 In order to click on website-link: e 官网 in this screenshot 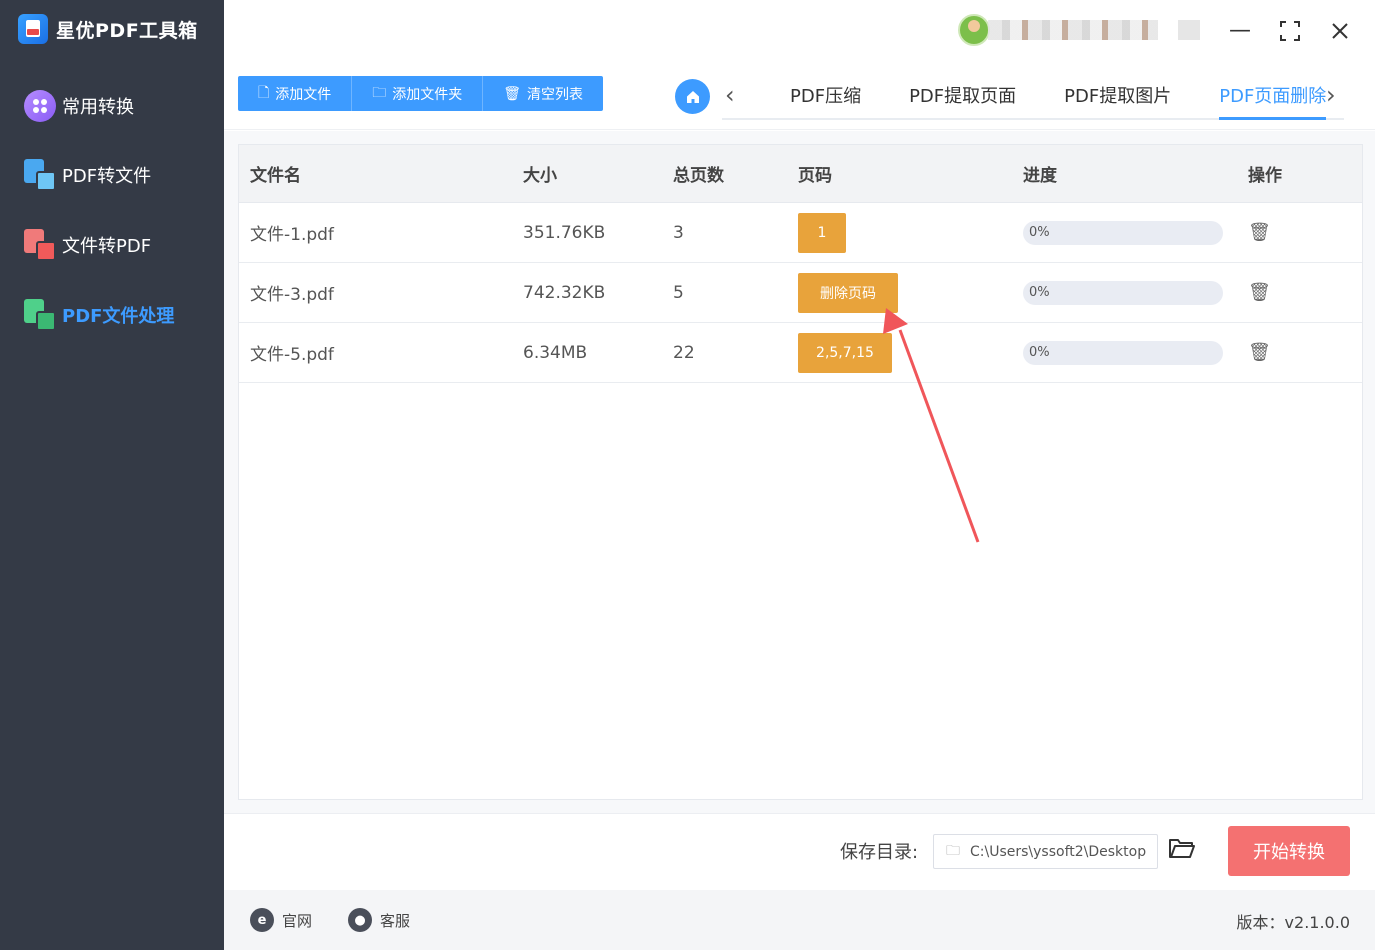, I will do `click(281, 920)`.